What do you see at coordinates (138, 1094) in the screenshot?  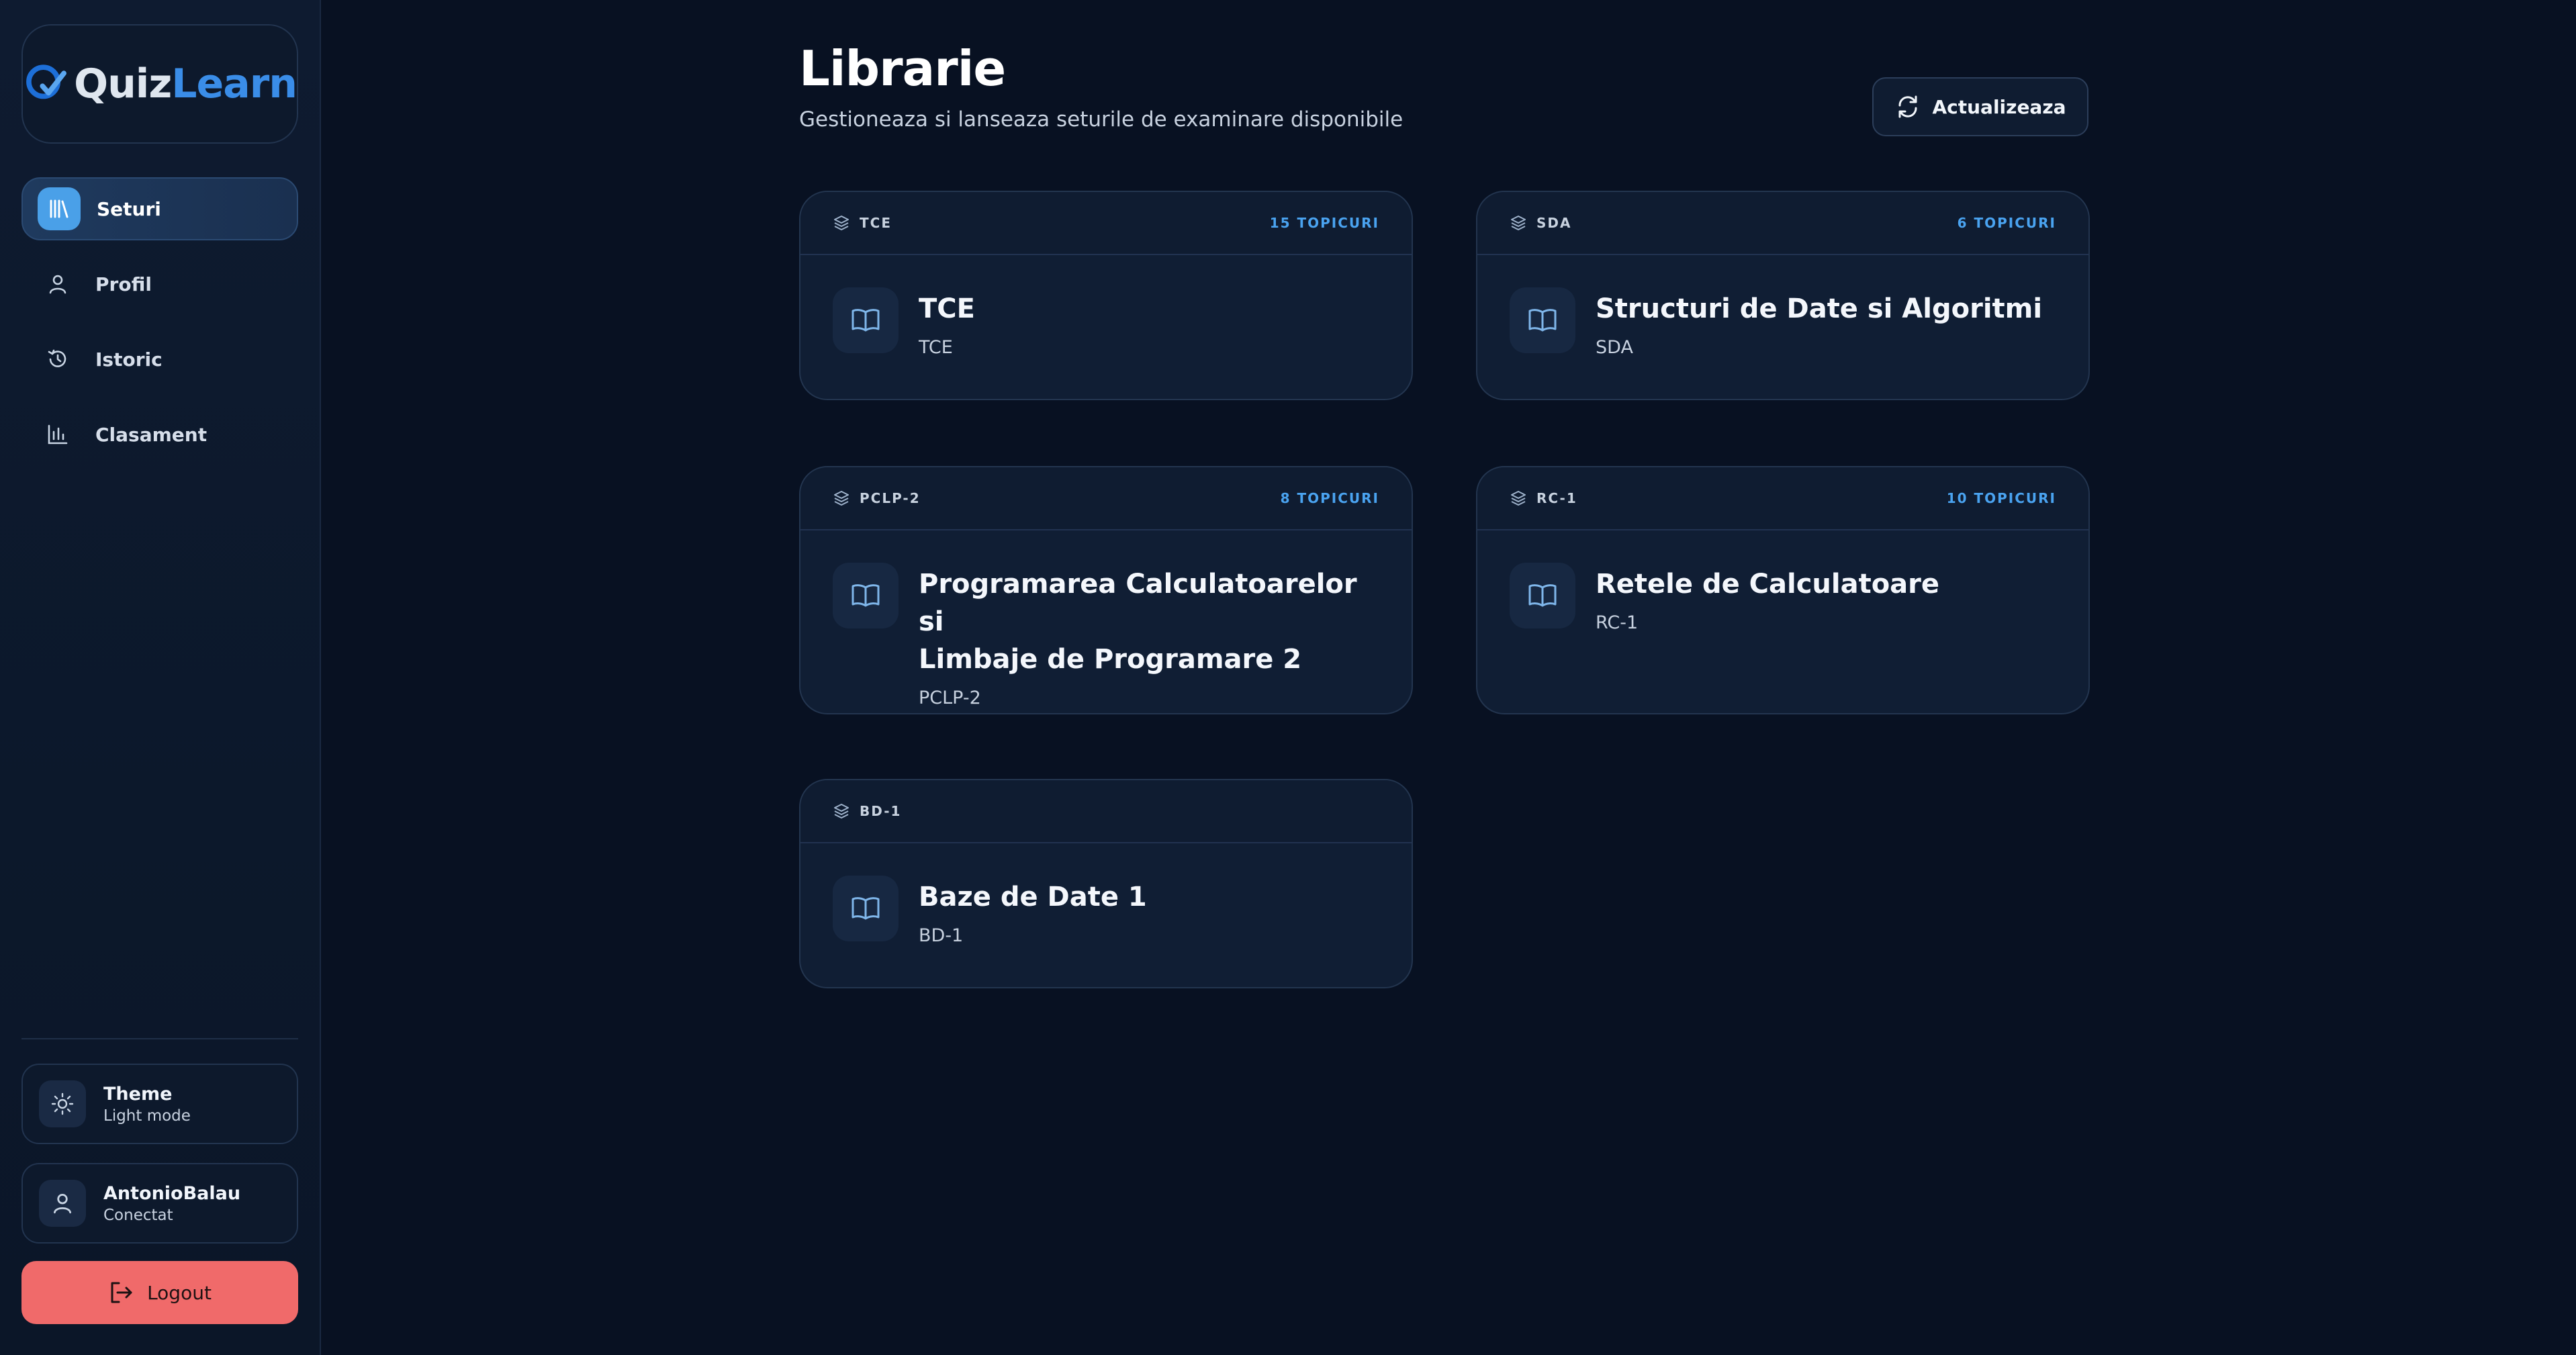 I see `theme-title: Theme` at bounding box center [138, 1094].